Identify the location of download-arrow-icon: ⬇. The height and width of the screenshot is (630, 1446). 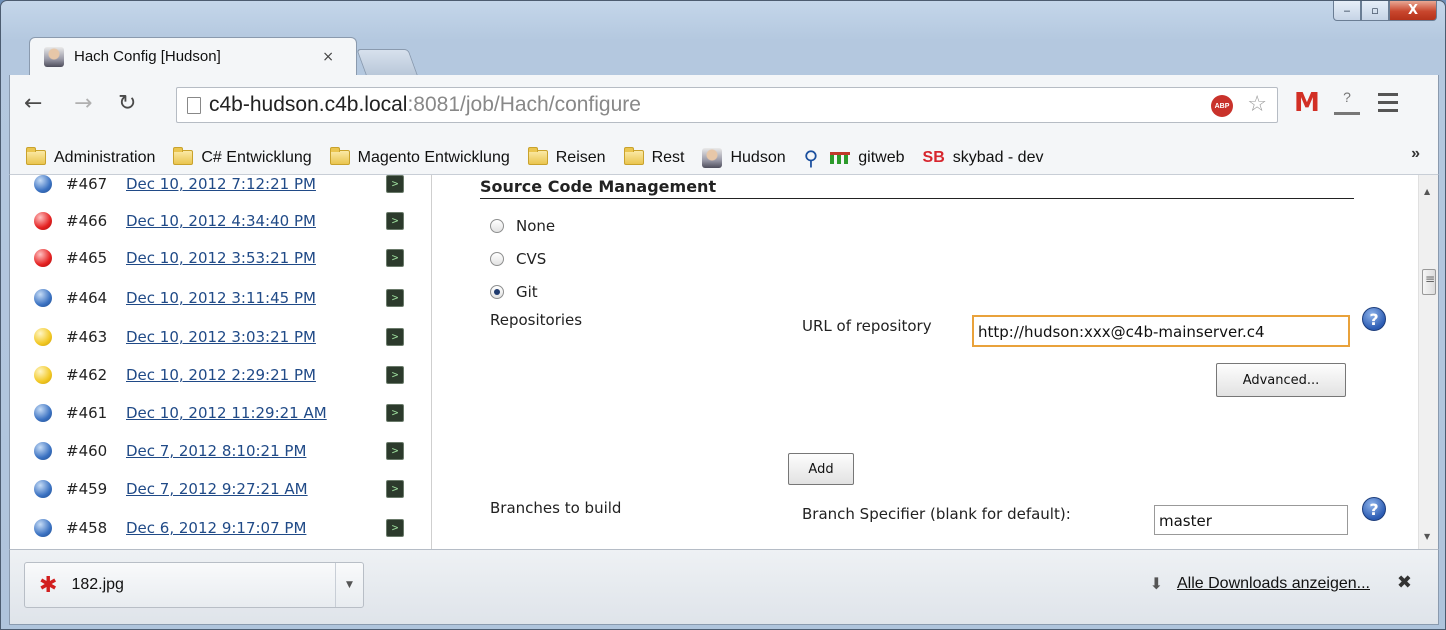
(1156, 583).